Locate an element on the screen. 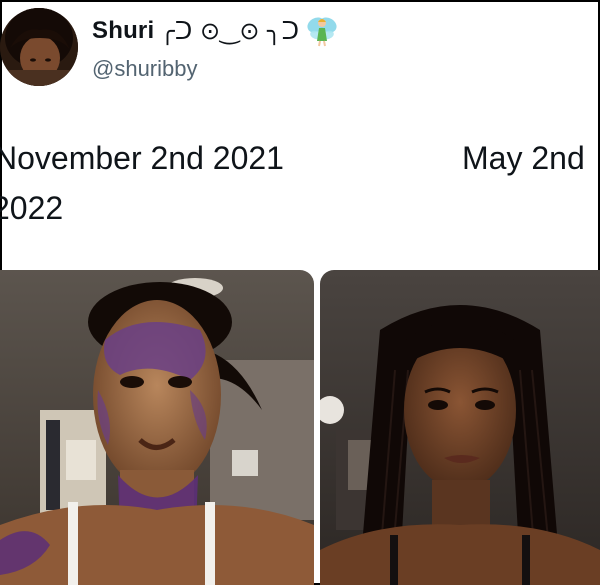 This screenshot has height=585, width=600. text-year-after: 2022 is located at coordinates (32, 208).